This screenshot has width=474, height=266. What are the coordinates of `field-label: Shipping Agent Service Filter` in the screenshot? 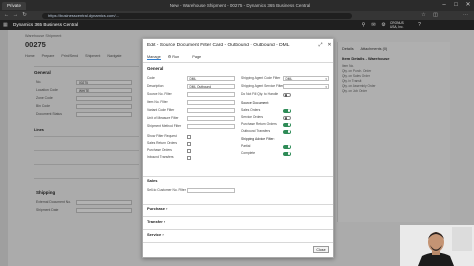 It's located at (262, 86).